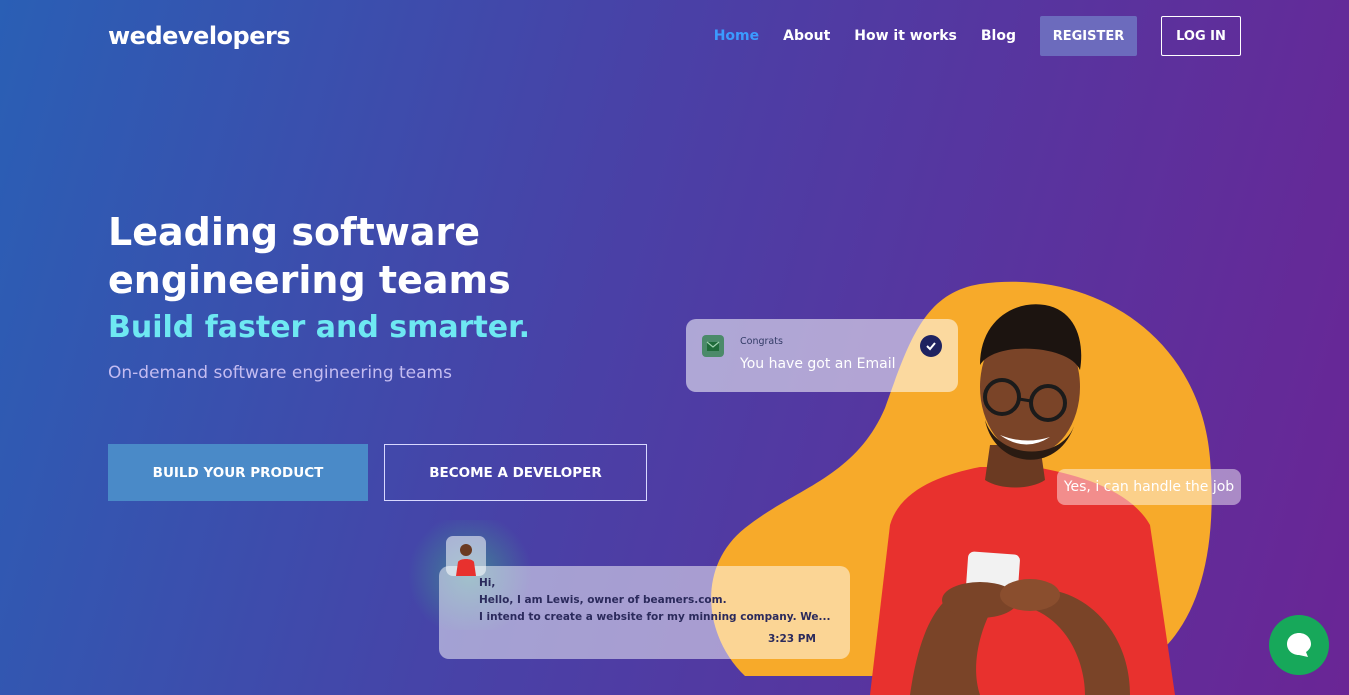 The height and width of the screenshot is (695, 1349). What do you see at coordinates (238, 472) in the screenshot?
I see `build-product-button: BUILD YOUR PRODUCT` at bounding box center [238, 472].